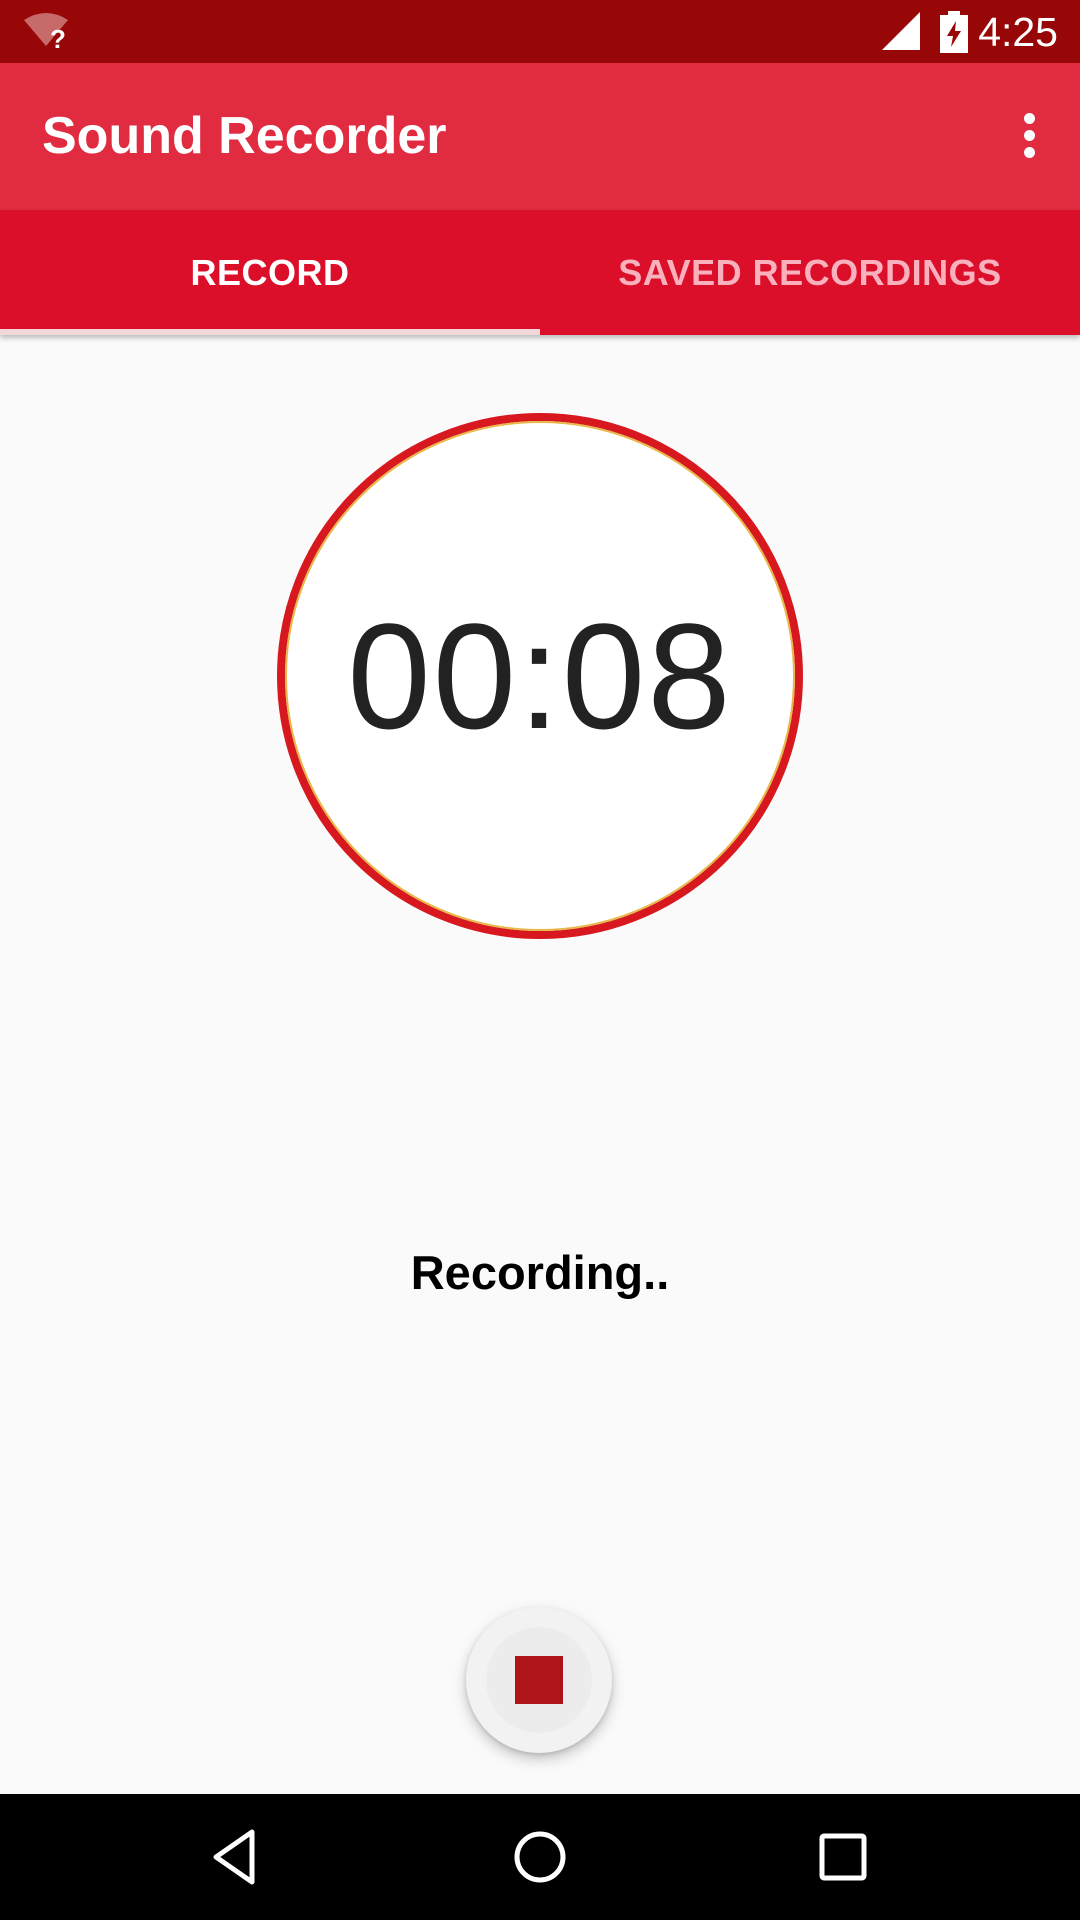  Describe the element at coordinates (1018, 32) in the screenshot. I see `status-time: 4:25` at that location.